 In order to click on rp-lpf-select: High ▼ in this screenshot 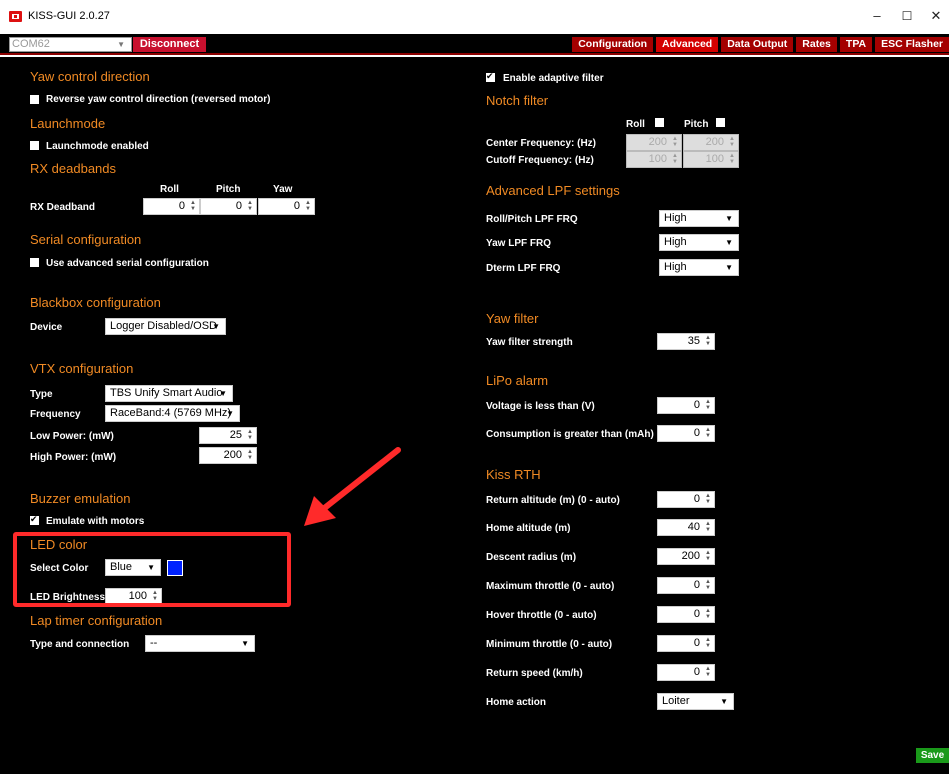, I will do `click(699, 218)`.